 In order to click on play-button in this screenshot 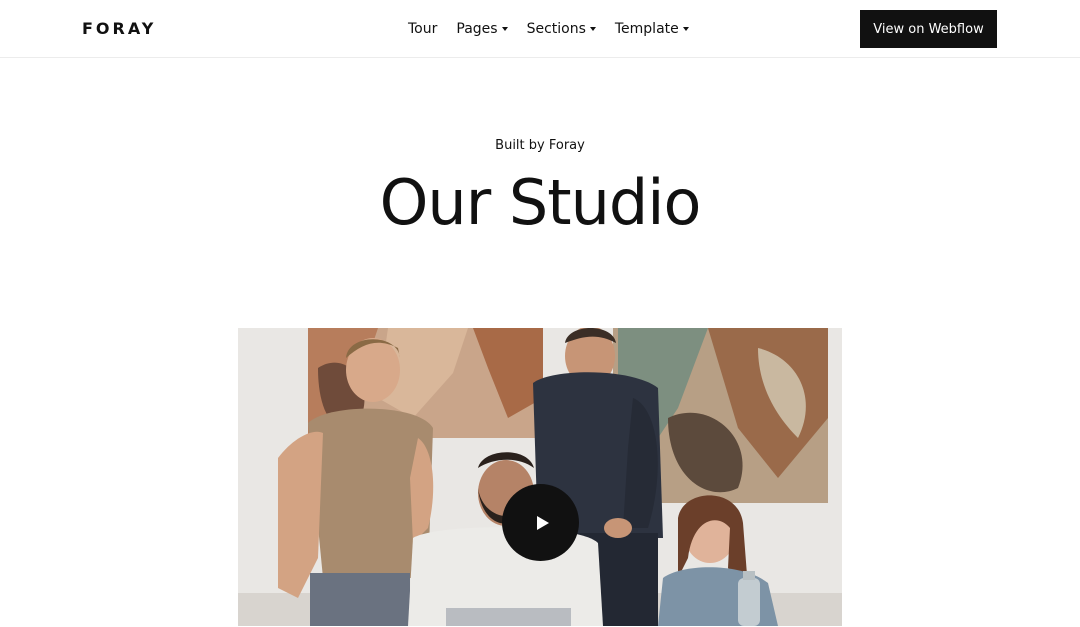, I will do `click(540, 522)`.